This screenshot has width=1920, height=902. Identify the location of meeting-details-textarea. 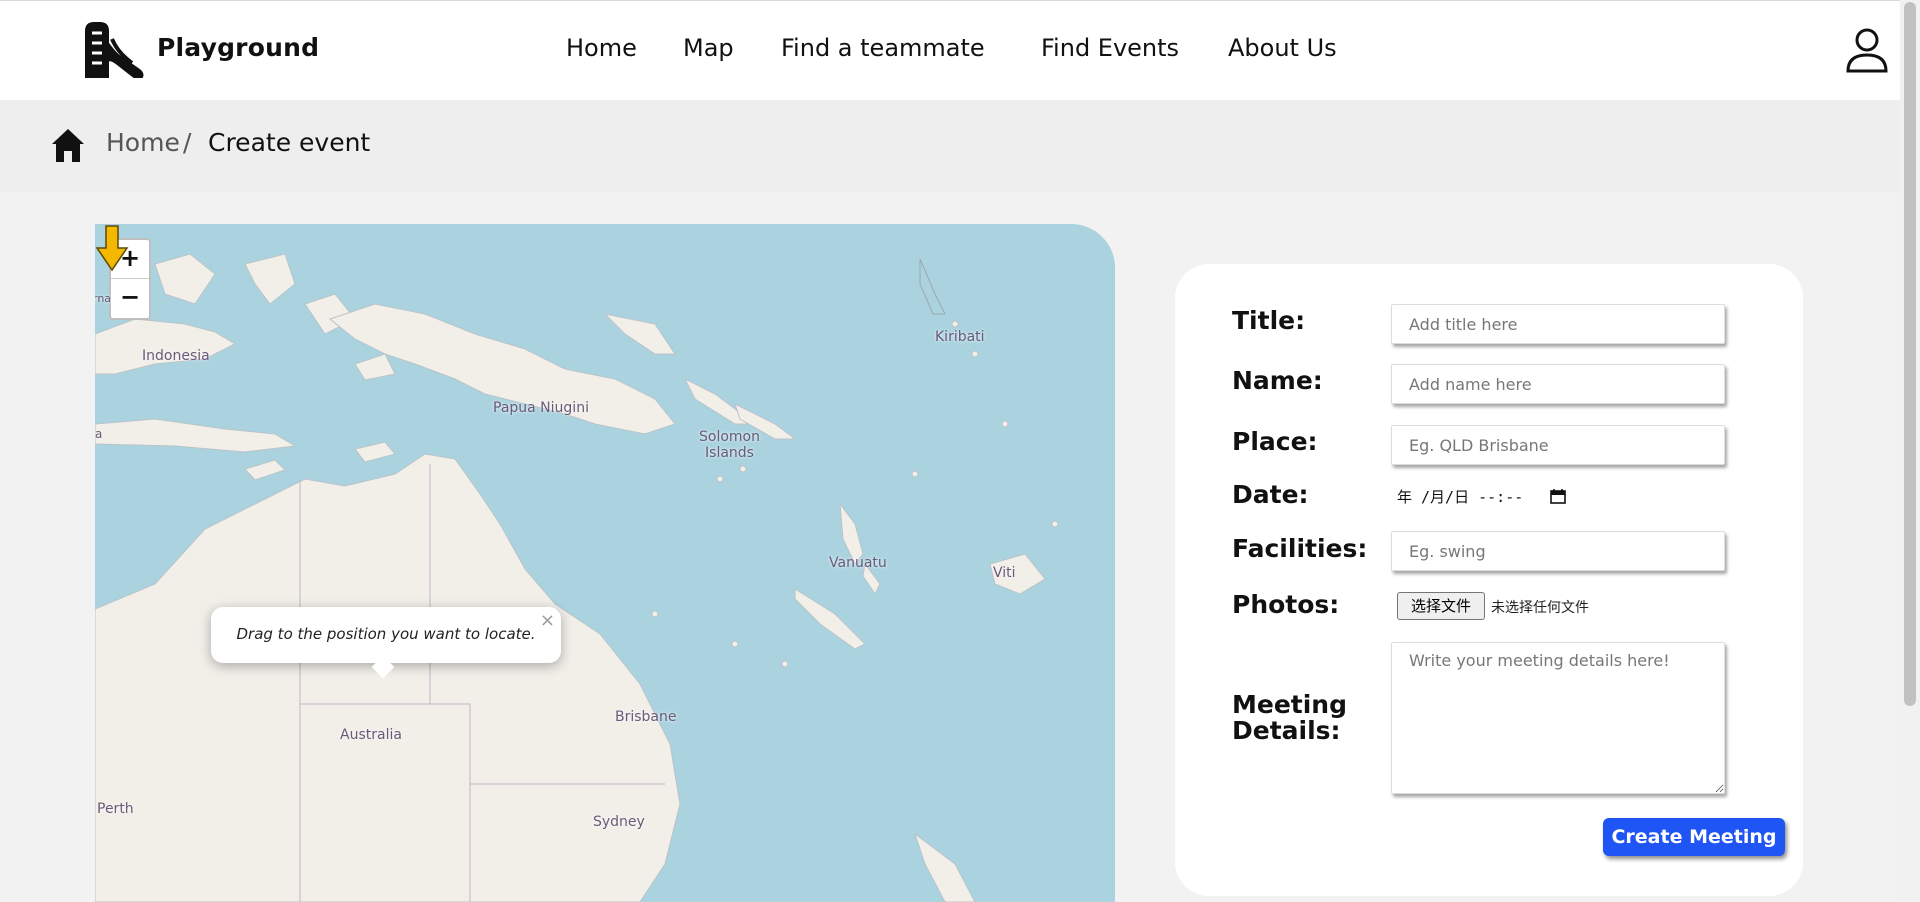
(1558, 718).